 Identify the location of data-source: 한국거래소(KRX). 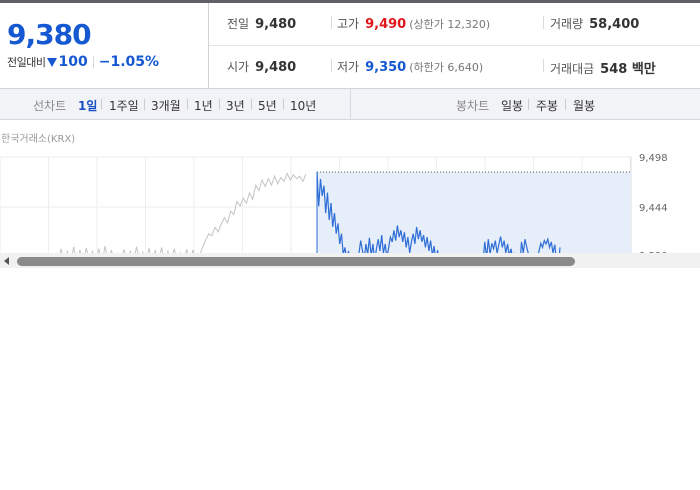
(38, 139).